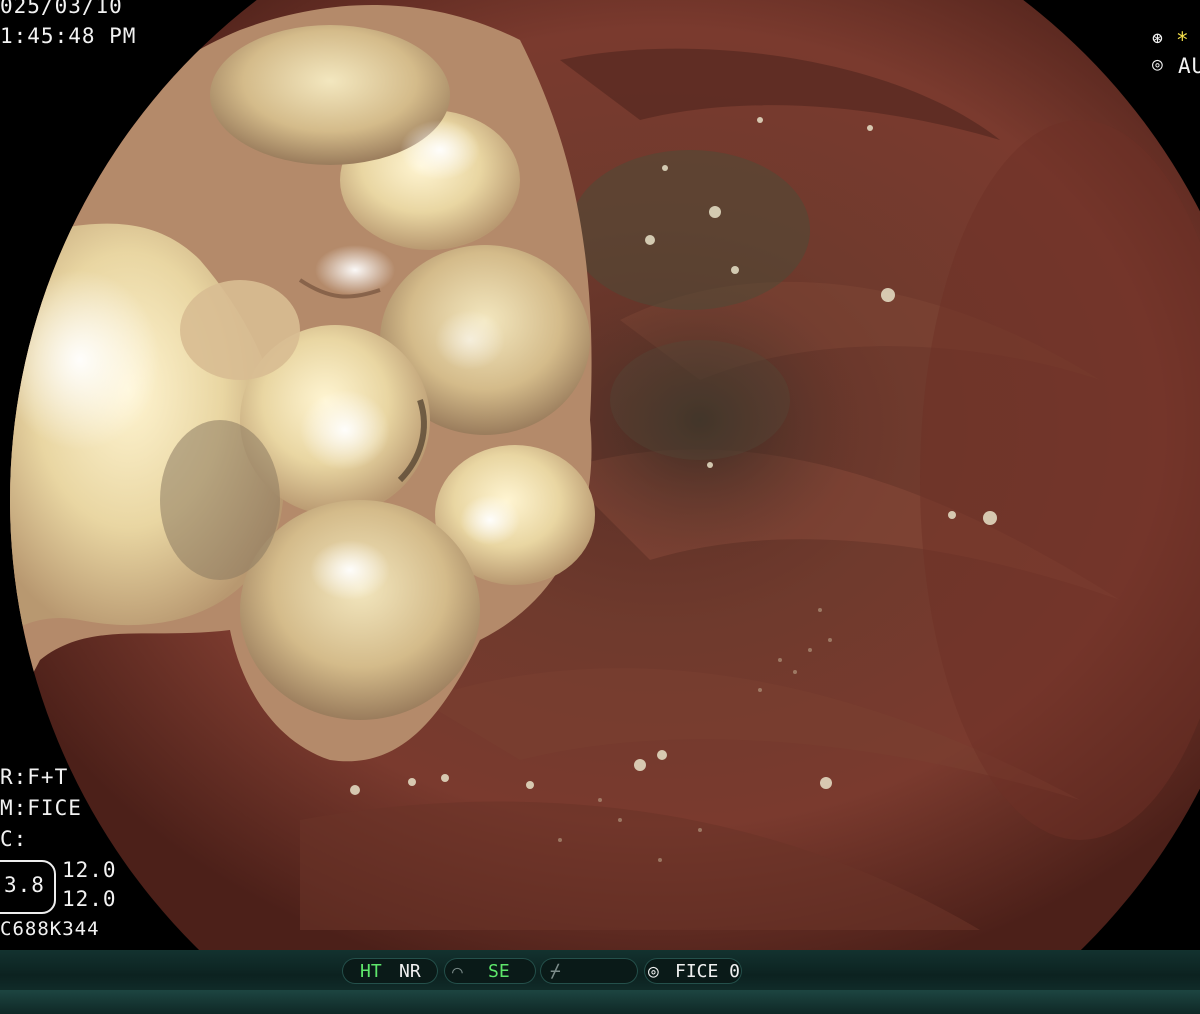 Image resolution: width=1200 pixels, height=1014 pixels. I want to click on status-bar-stripe, so click(600, 1002).